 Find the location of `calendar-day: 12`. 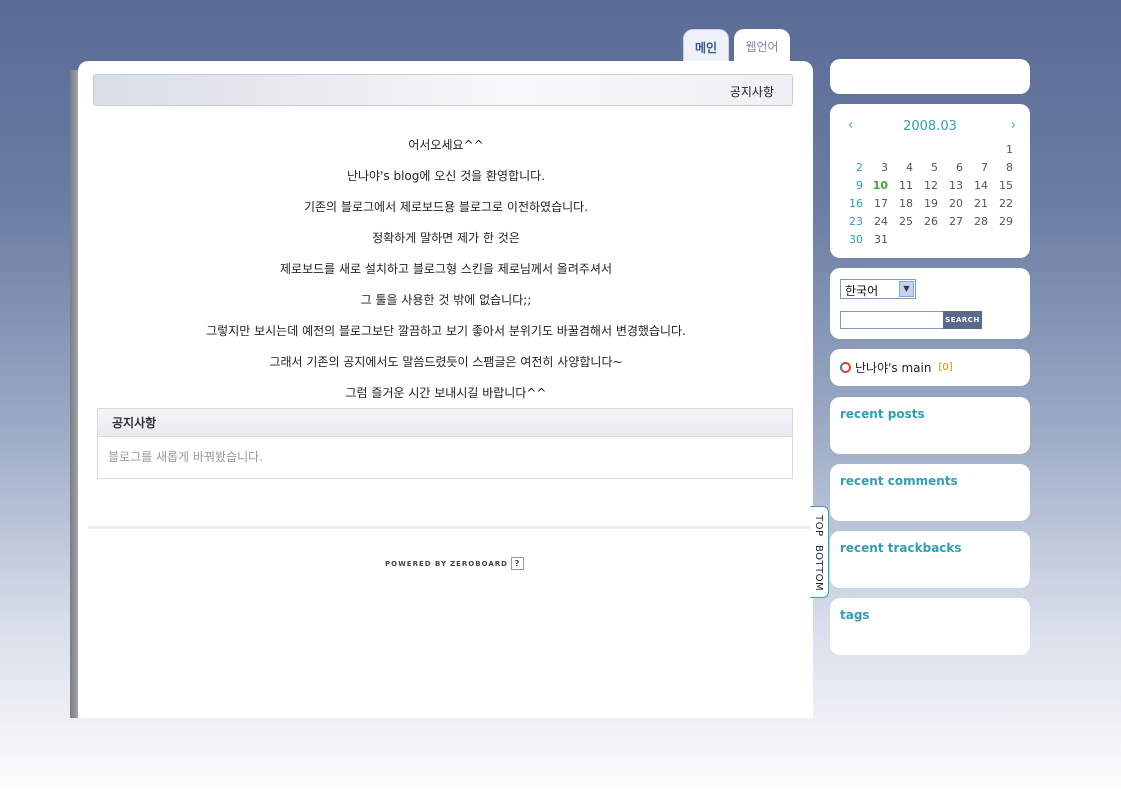

calendar-day: 12 is located at coordinates (925, 185).